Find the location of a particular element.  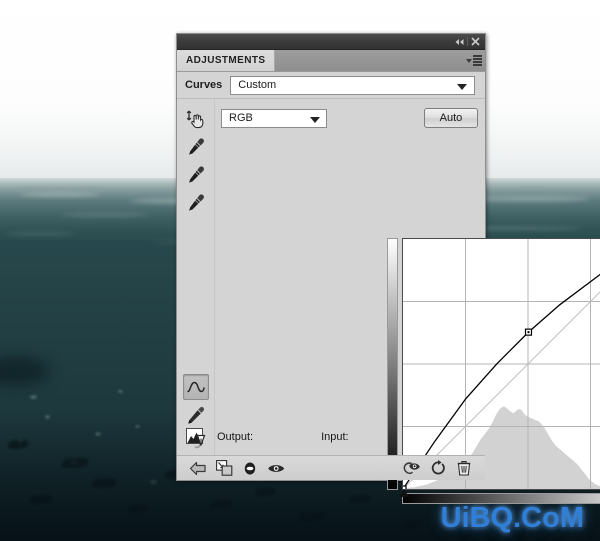

half-circle-icon is located at coordinates (250, 468).